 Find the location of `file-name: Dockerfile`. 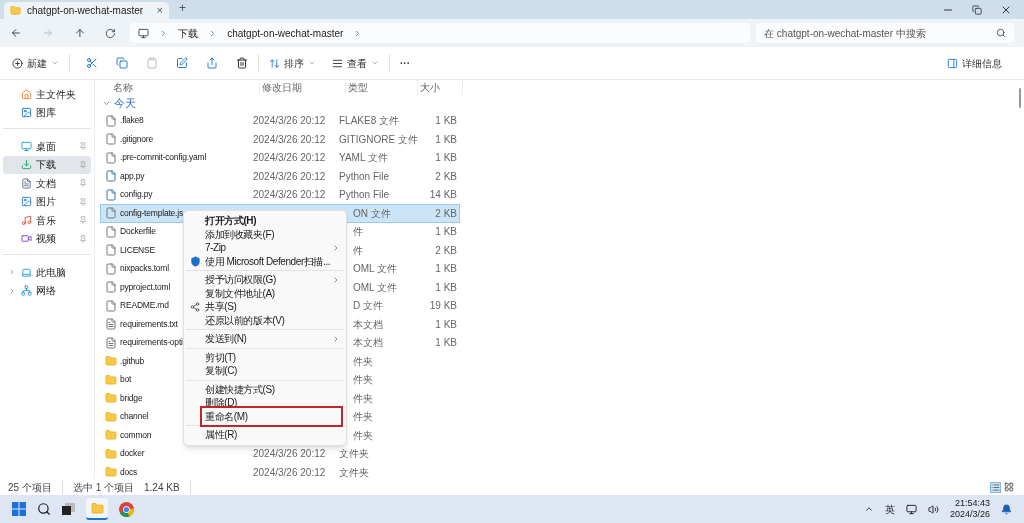

file-name: Dockerfile is located at coordinates (138, 232).